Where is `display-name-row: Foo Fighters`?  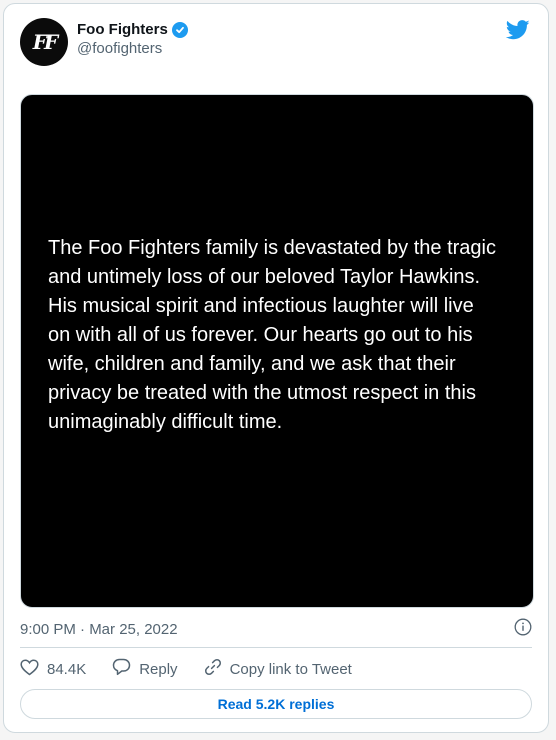
display-name-row: Foo Fighters is located at coordinates (132, 29).